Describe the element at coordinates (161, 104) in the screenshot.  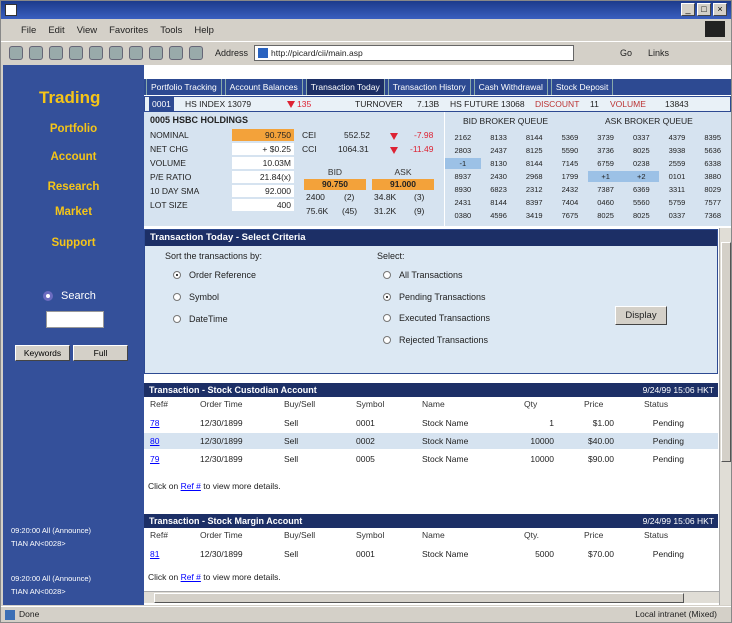
I see `ticker-code: 0001` at that location.